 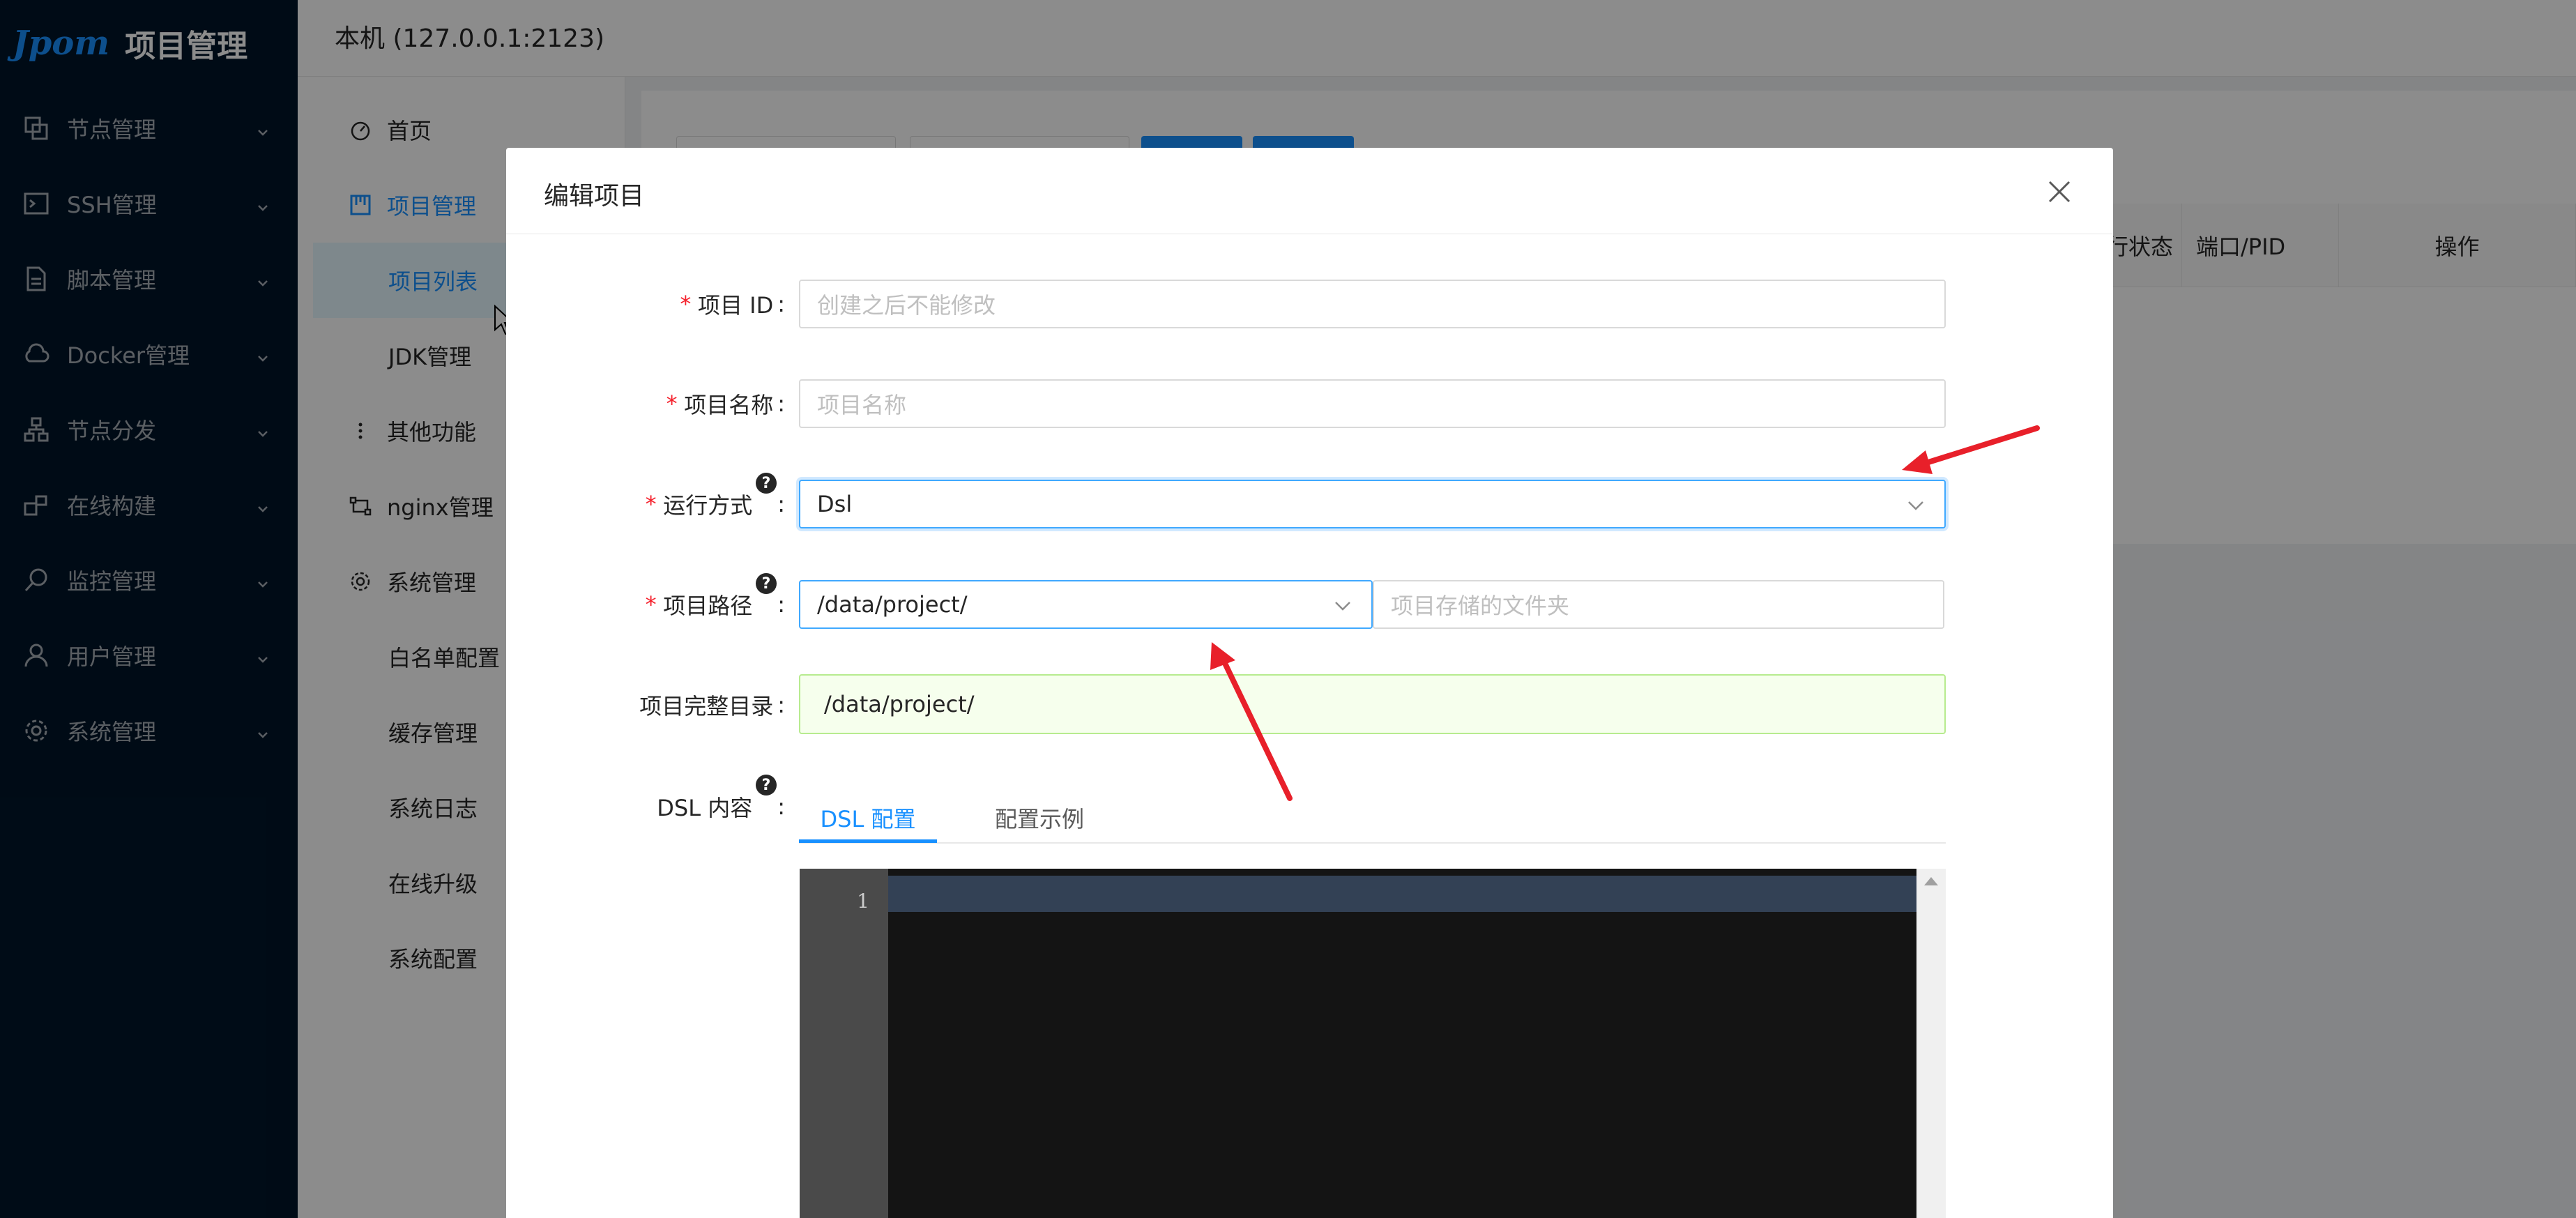 I want to click on editor-scrollbar, so click(x=1931, y=1044).